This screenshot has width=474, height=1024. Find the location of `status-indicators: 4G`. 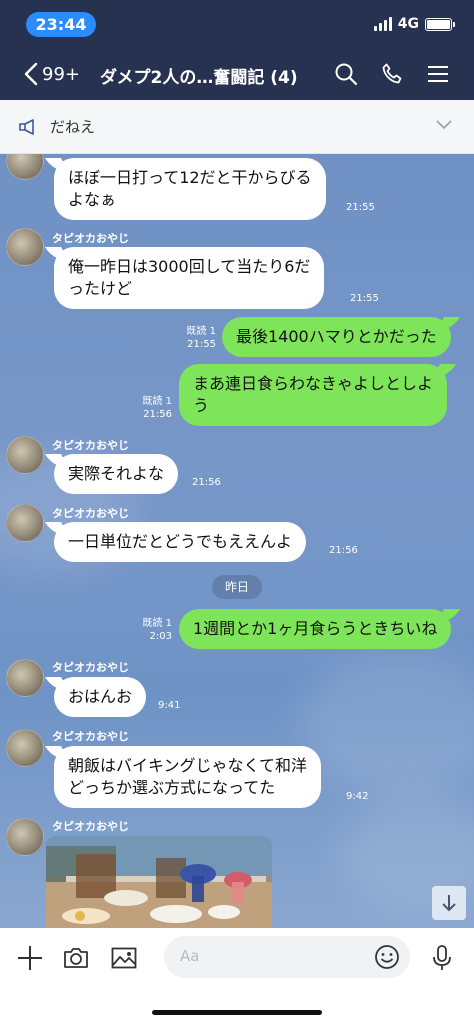

status-indicators: 4G is located at coordinates (414, 24).